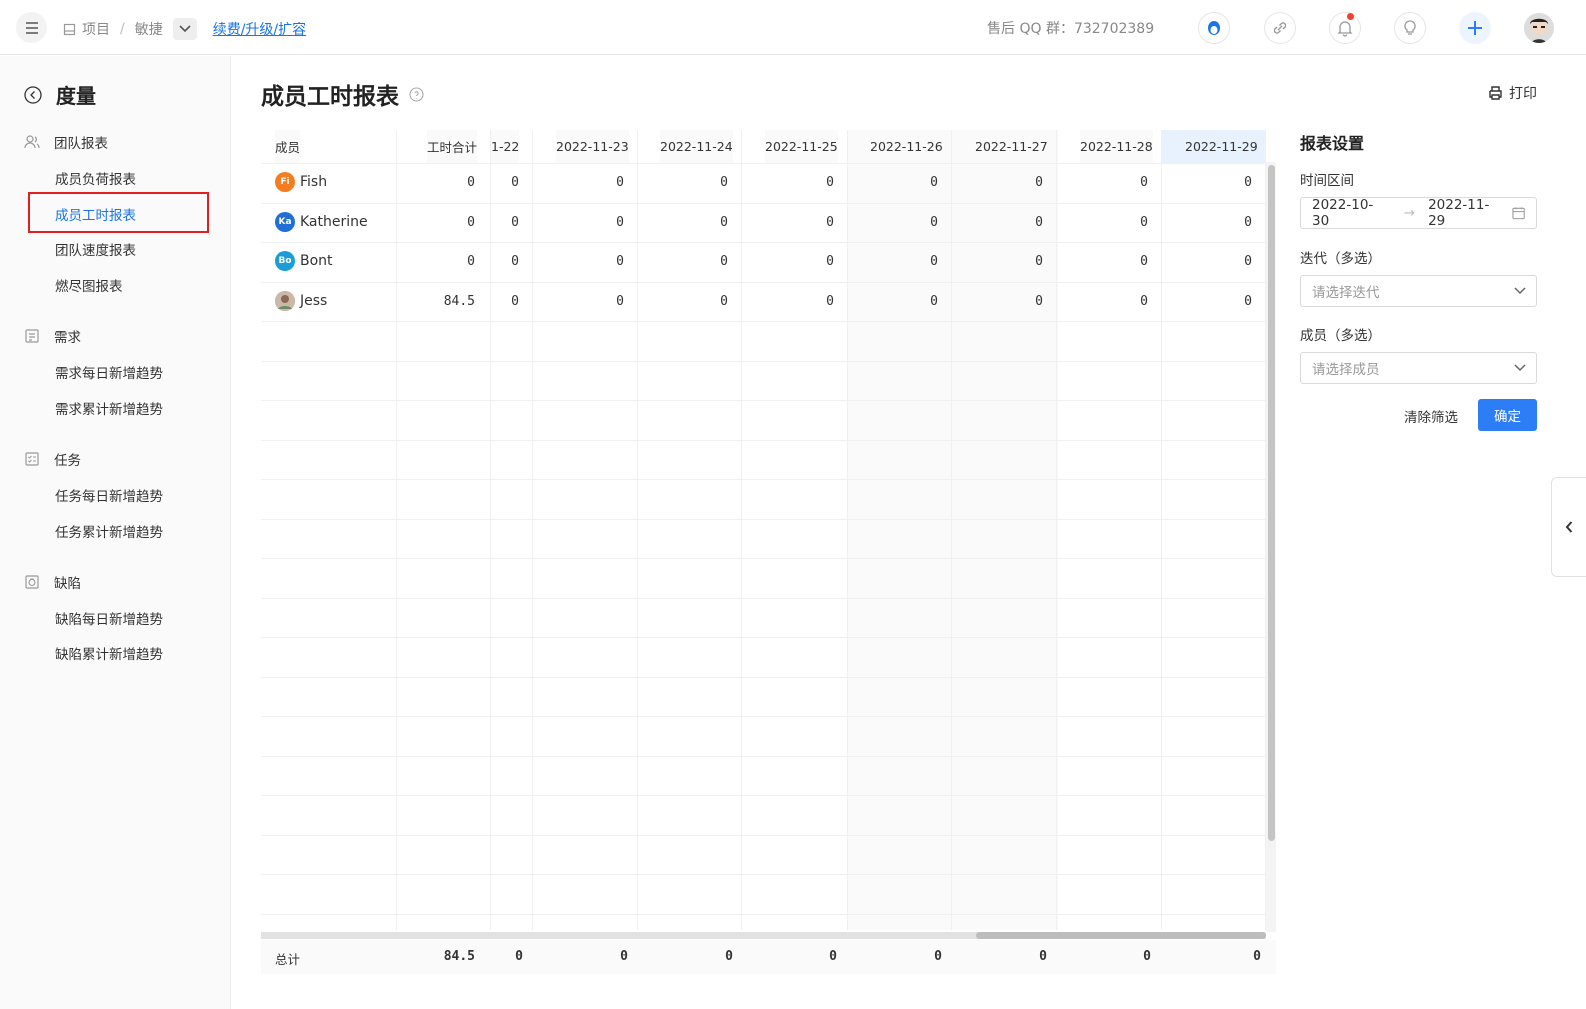 The image size is (1586, 1009). I want to click on arrow-right-icon: →, so click(1409, 213).